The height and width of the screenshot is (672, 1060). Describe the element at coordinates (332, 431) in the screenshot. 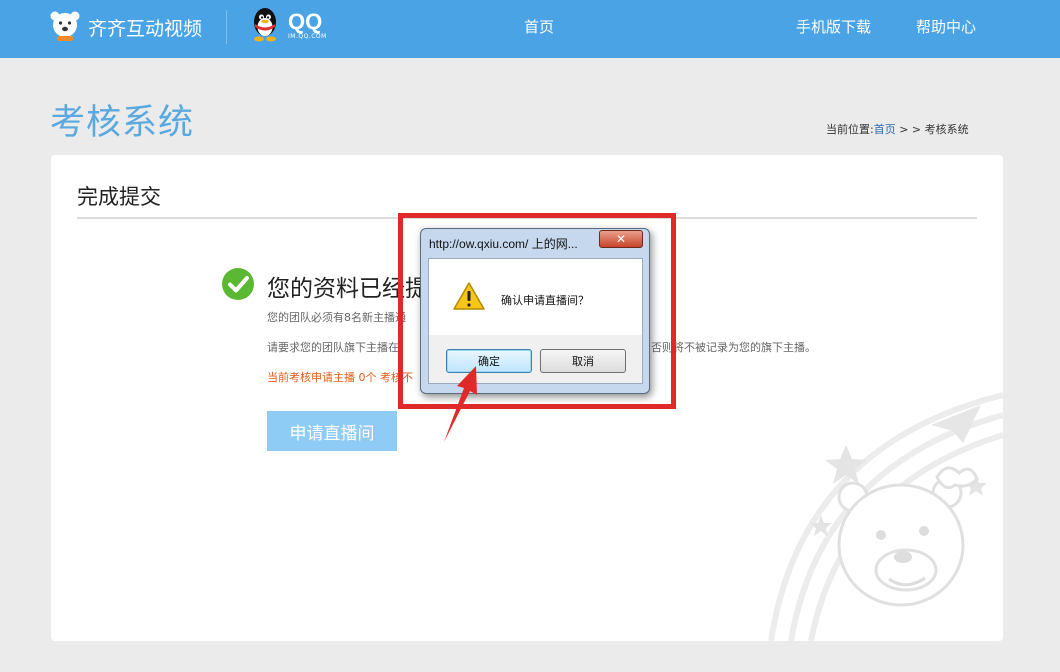

I see `apply-live-room-button: 申请直播间` at that location.